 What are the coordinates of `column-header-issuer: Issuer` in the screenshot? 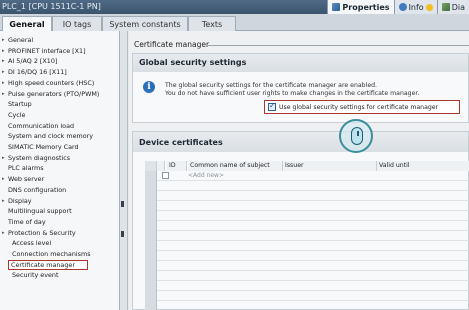 It's located at (330, 166).